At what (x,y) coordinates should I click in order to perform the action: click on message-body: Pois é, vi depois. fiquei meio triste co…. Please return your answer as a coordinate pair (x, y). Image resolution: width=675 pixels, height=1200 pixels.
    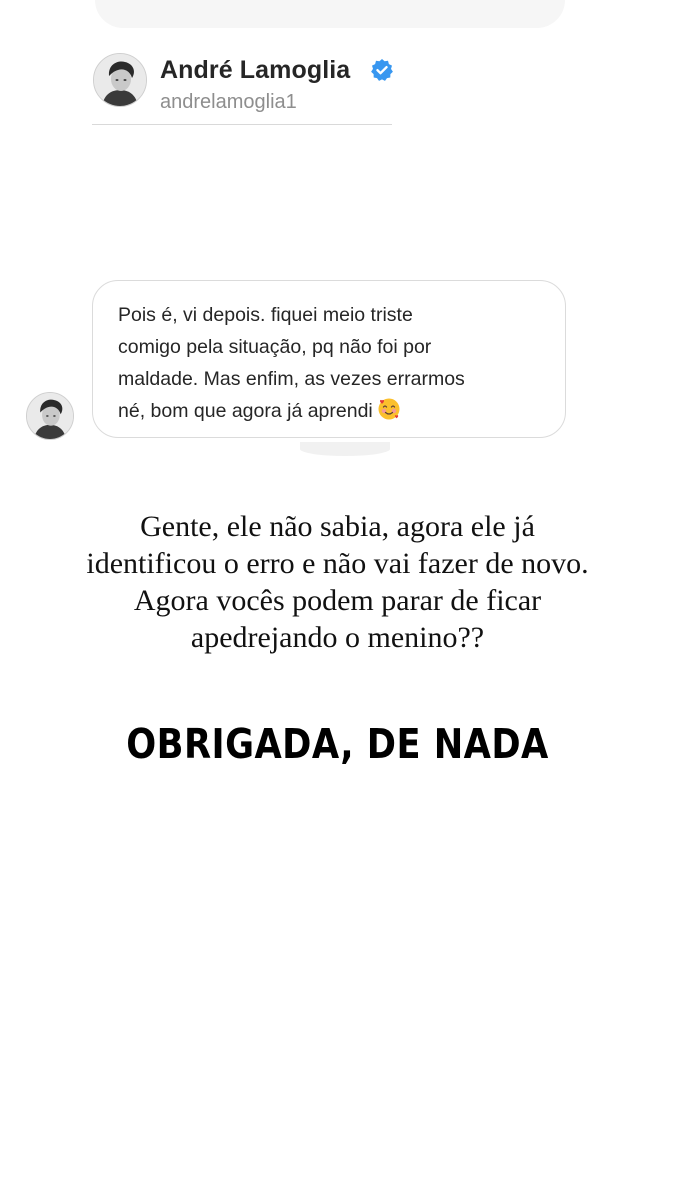
    Looking at the image, I should click on (291, 363).